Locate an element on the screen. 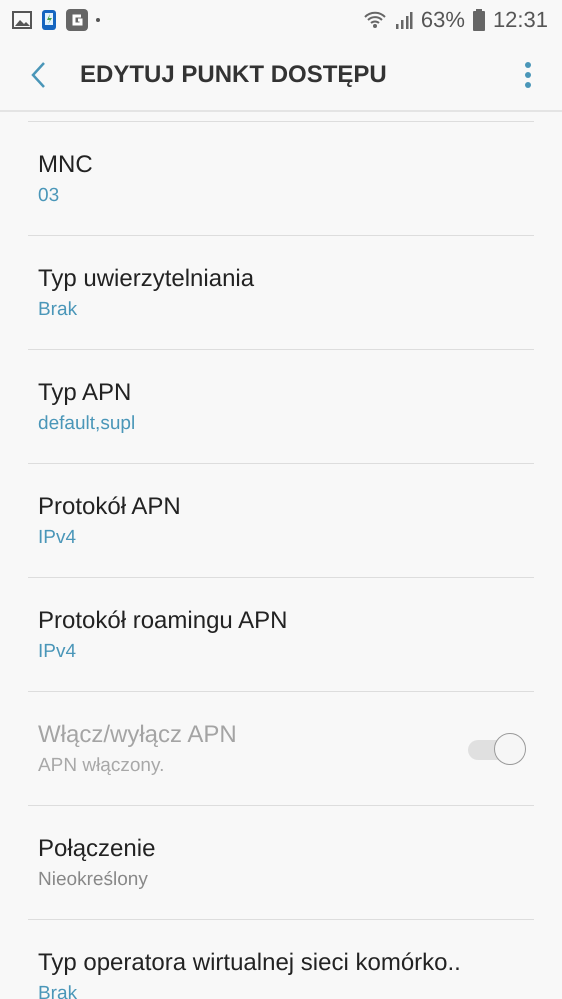  setting-value: Nieokreślony is located at coordinates (93, 879).